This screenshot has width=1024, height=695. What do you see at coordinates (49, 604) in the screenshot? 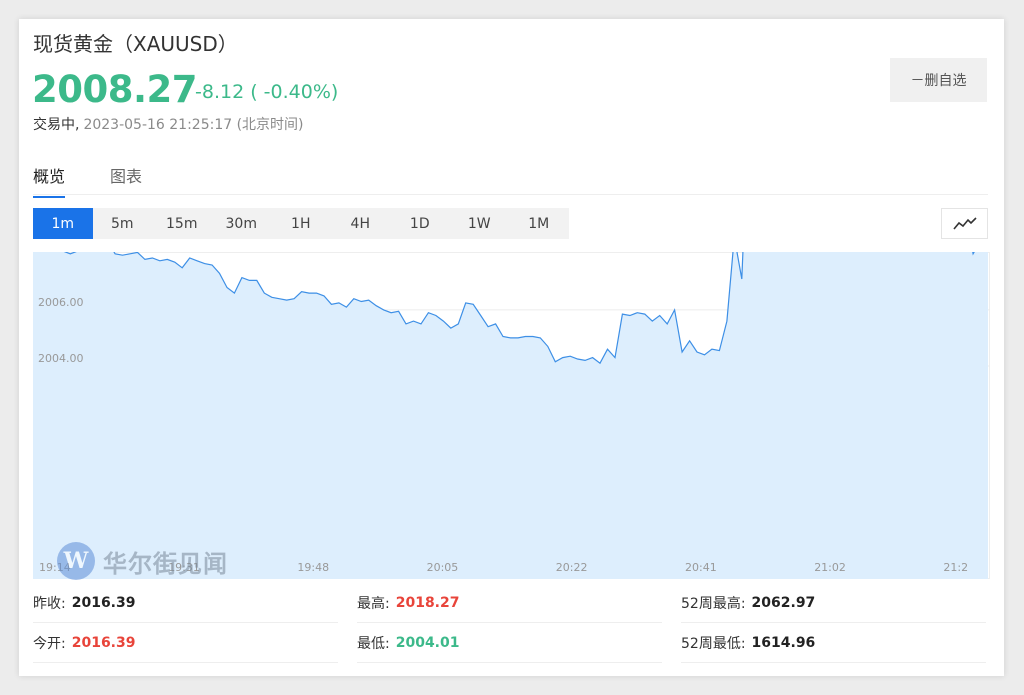
I see `stat-label: 昨收:` at bounding box center [49, 604].